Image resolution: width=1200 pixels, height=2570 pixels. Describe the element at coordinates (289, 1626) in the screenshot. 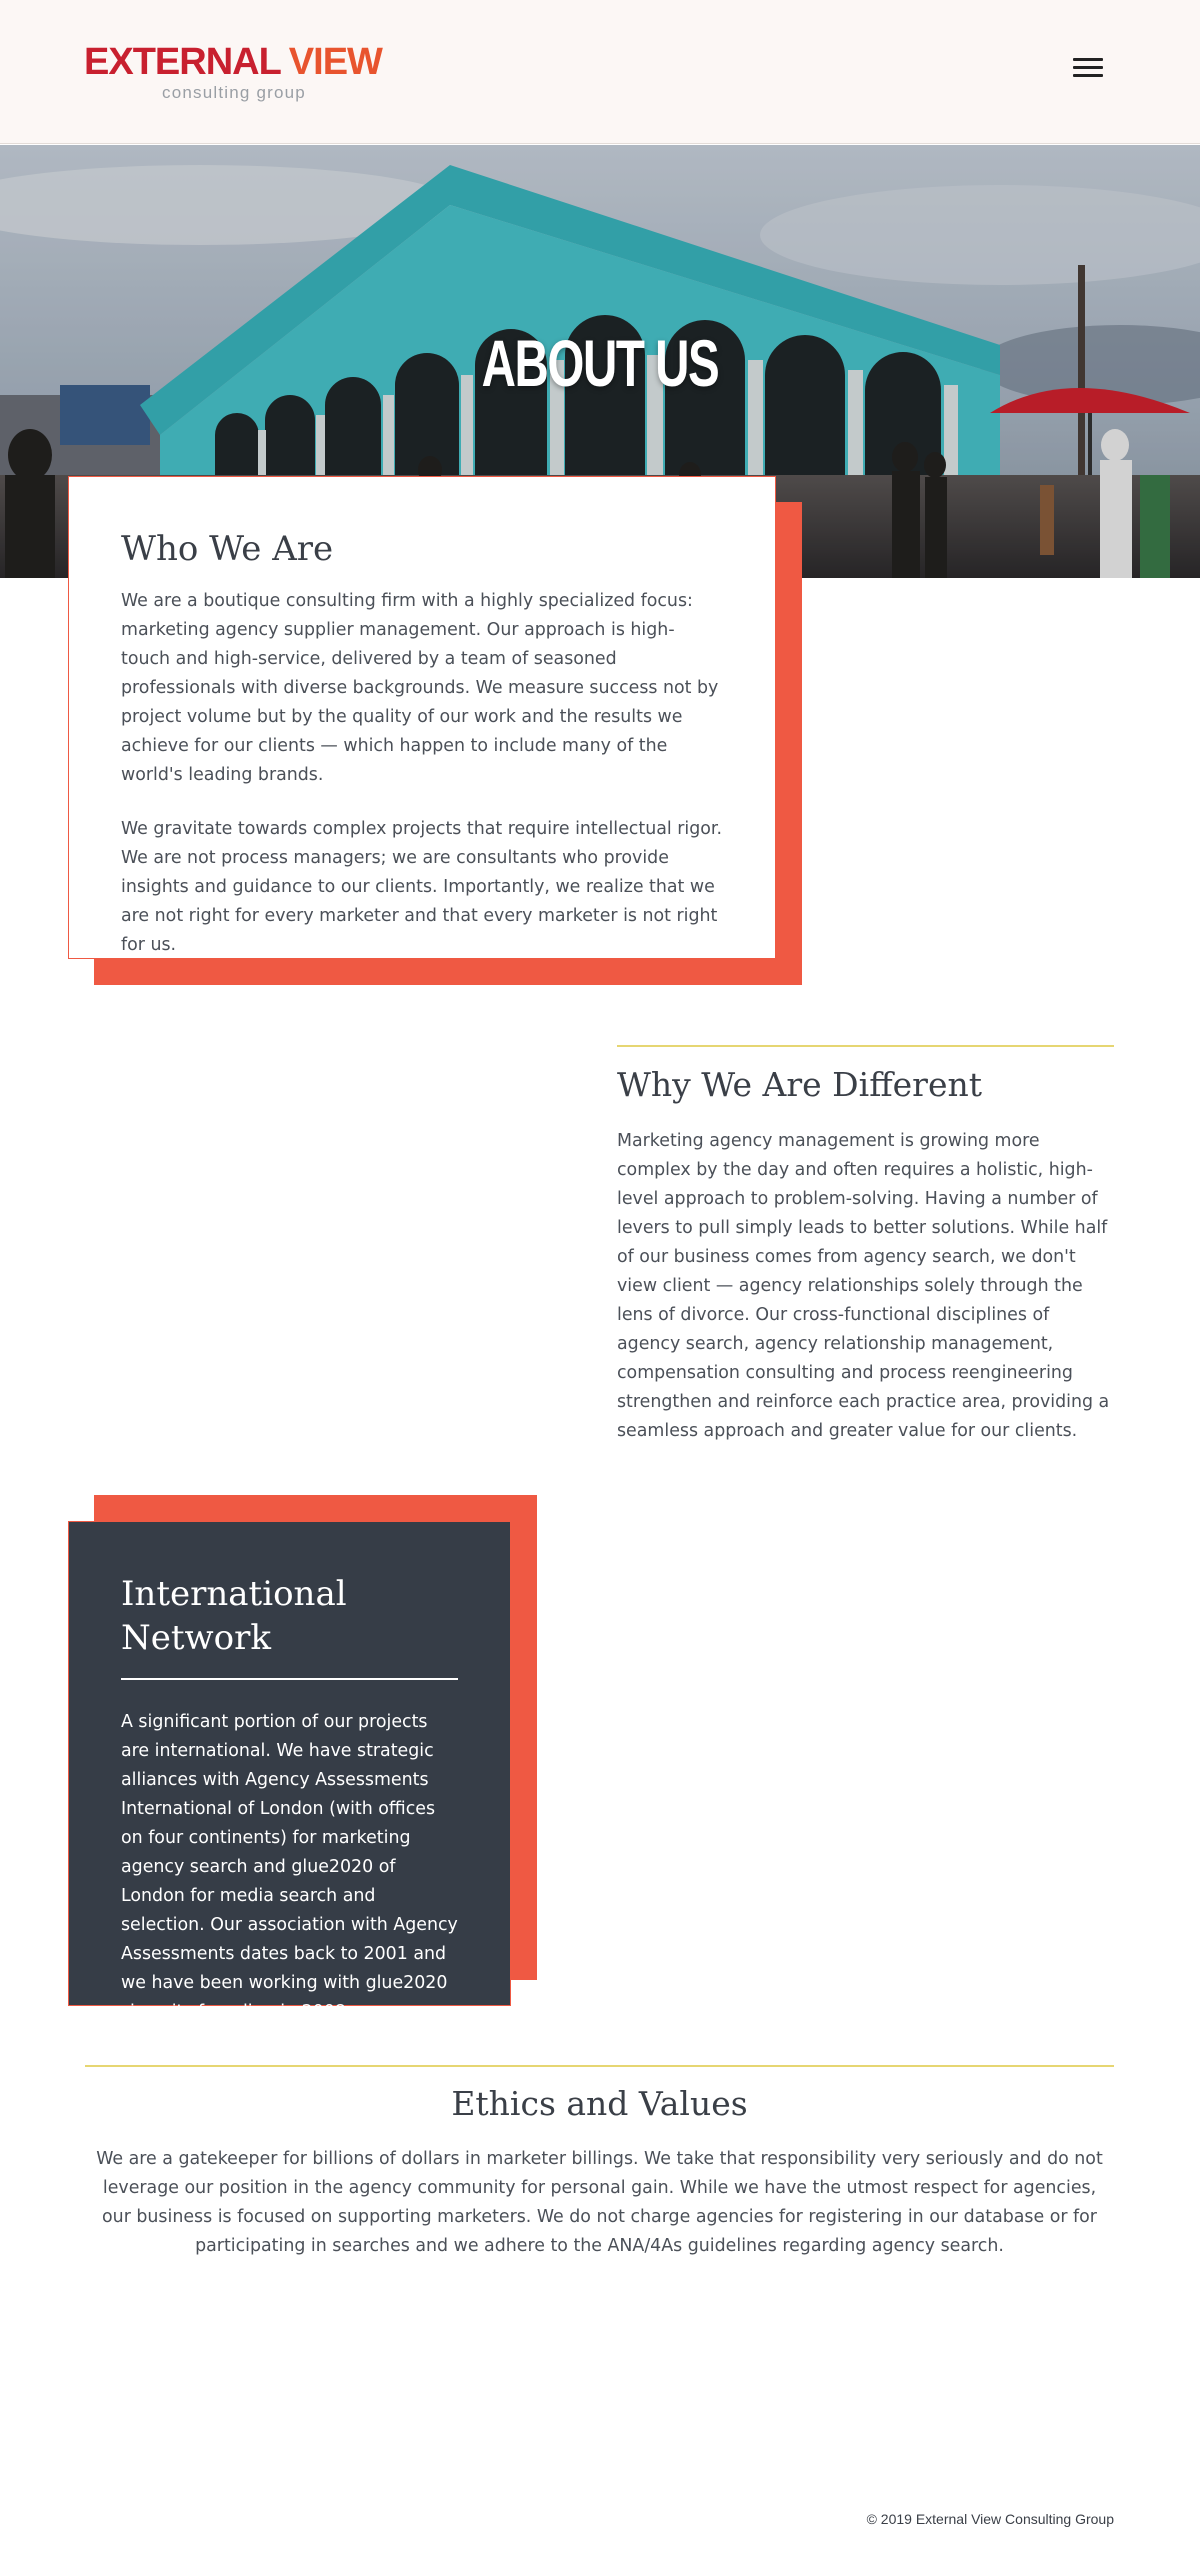

I see `international-network-title: International Network` at that location.